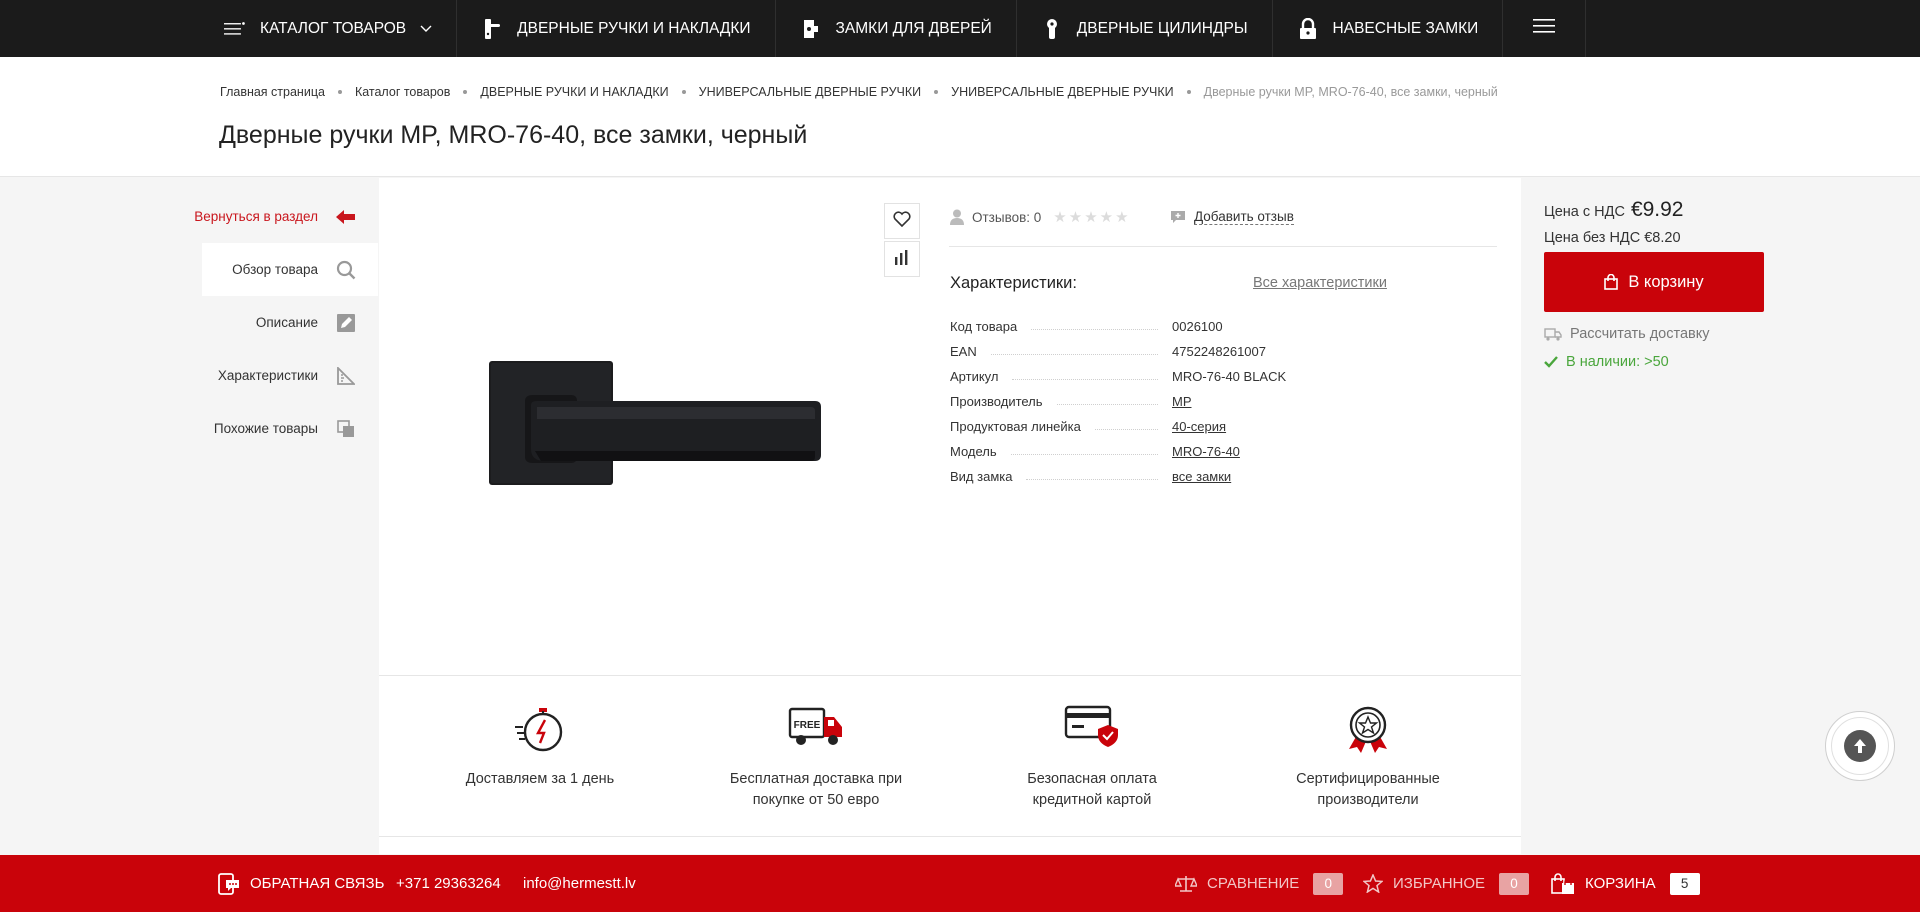  I want to click on add-to-compare-button, so click(902, 259).